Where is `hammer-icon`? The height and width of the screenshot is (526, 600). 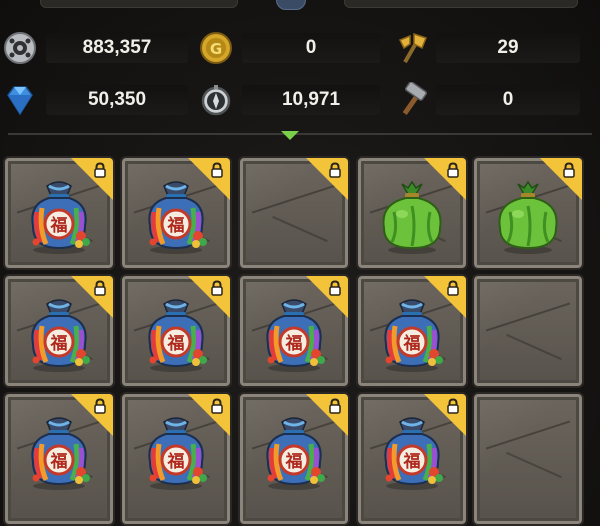
hammer-icon is located at coordinates (415, 98).